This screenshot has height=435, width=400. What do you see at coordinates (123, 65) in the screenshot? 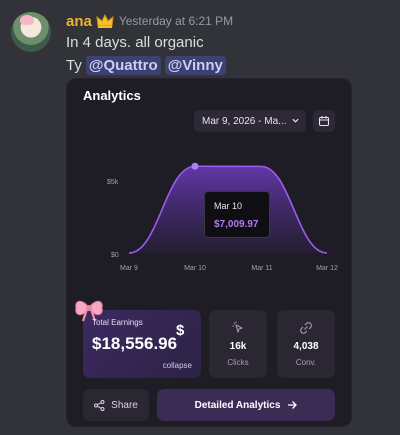
I see `mention-quattro: @Quattro` at bounding box center [123, 65].